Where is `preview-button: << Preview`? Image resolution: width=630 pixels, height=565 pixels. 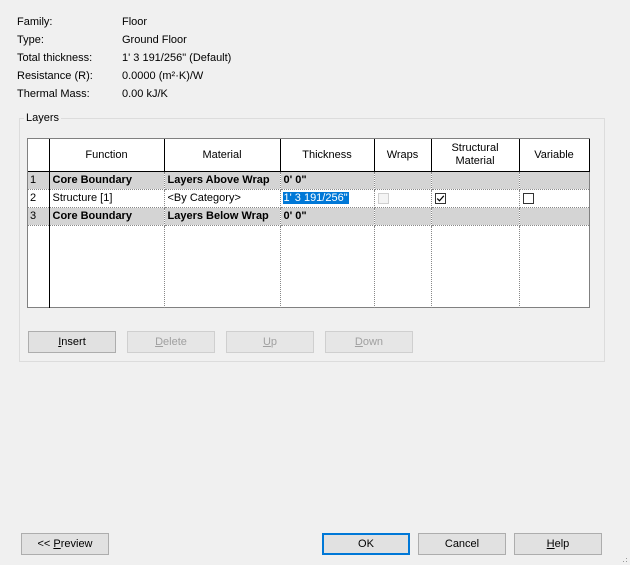
preview-button: << Preview is located at coordinates (65, 544).